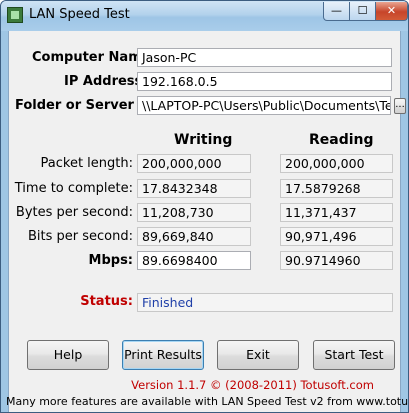  What do you see at coordinates (264, 57) in the screenshot?
I see `computer-name-field: Jason-PC` at bounding box center [264, 57].